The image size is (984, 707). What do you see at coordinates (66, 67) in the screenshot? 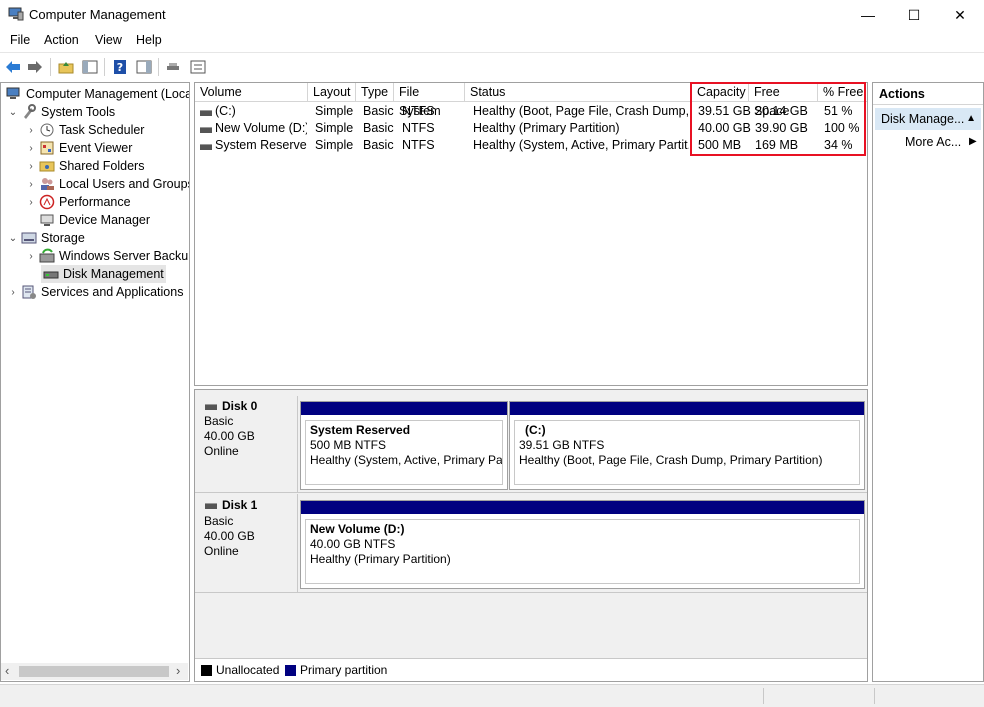
I see `up-folder-icon` at bounding box center [66, 67].